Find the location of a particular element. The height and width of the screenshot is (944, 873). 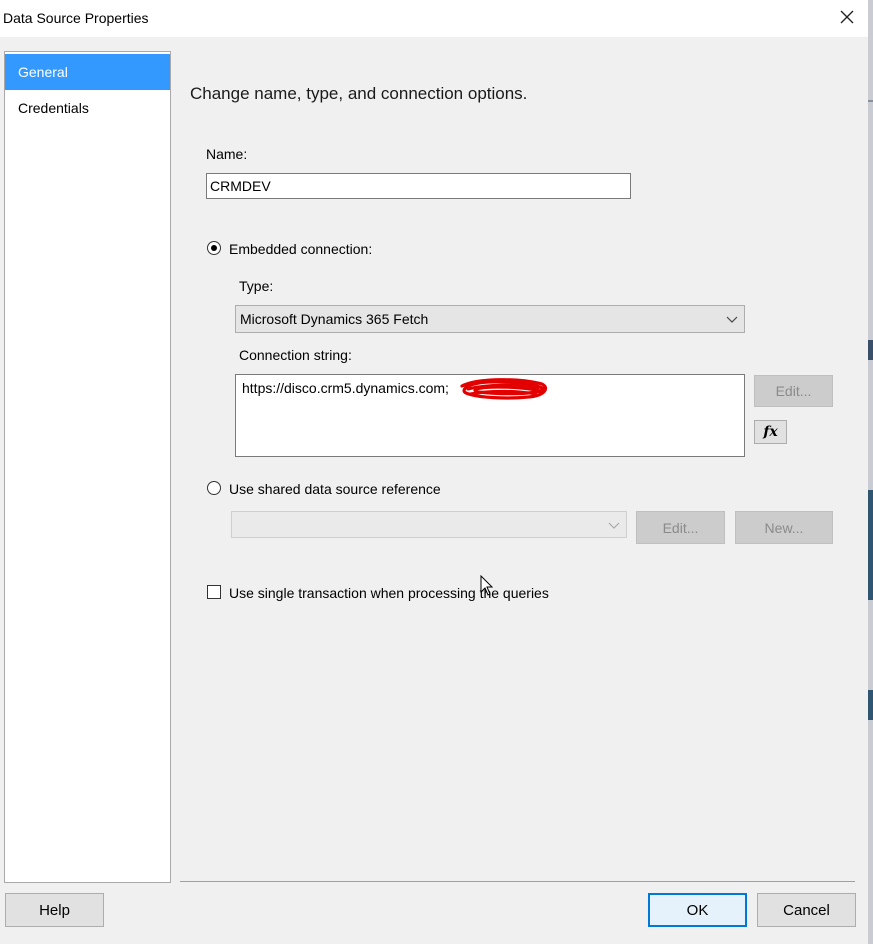

sidebar-item-label: General is located at coordinates (43, 72).